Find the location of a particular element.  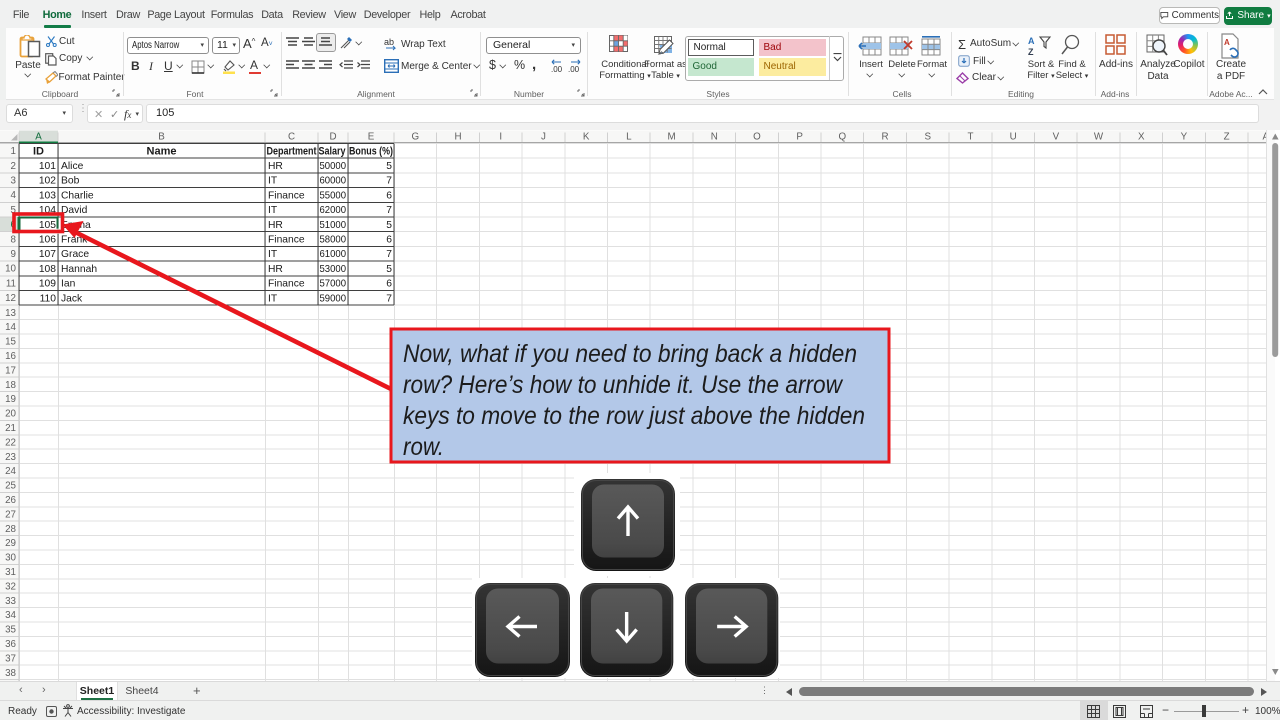

svg-text: Bob is located at coordinates (70, 181).